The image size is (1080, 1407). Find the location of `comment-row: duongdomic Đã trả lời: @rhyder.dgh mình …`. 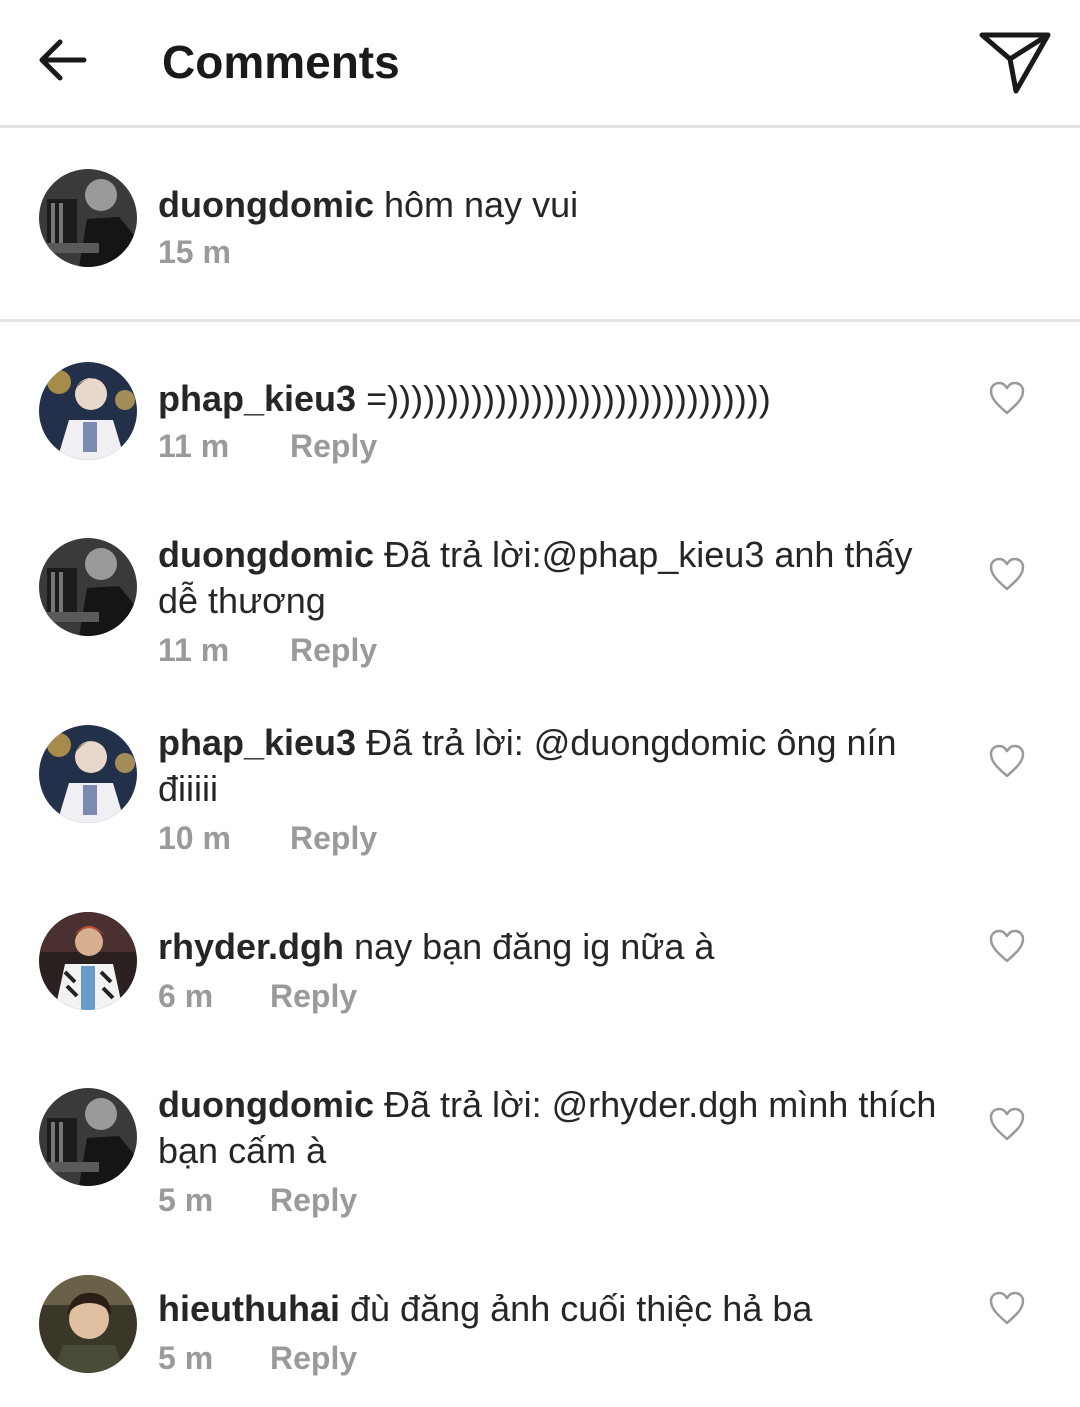

comment-row: duongdomic Đã trả lời: @rhyder.dgh mình … is located at coordinates (540, 1148).